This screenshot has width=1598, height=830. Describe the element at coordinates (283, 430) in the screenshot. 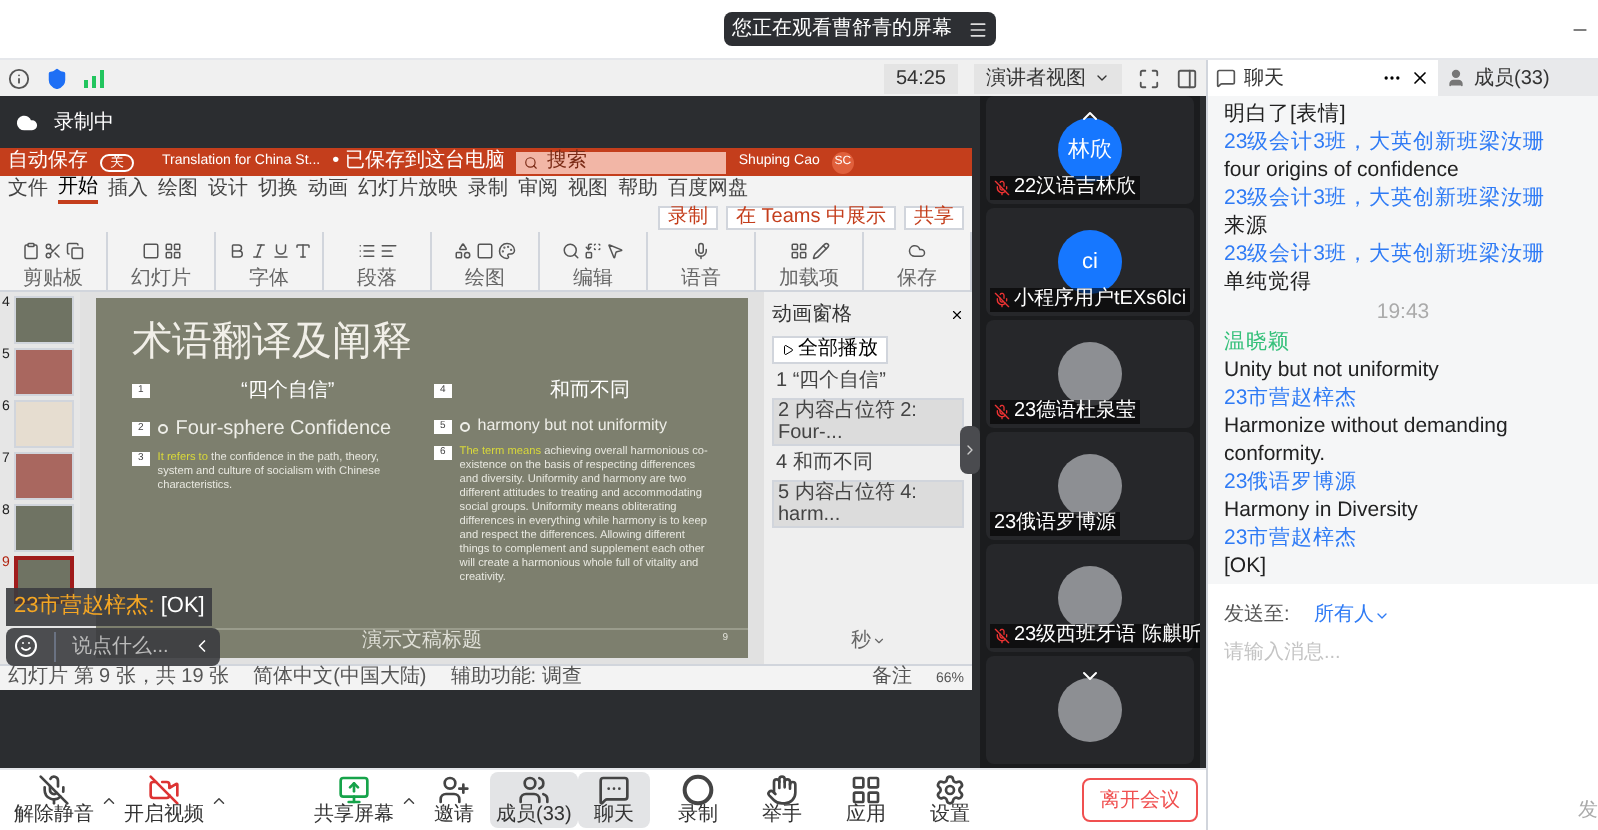

I see `bullet-text: Four-sphere Confidence` at that location.